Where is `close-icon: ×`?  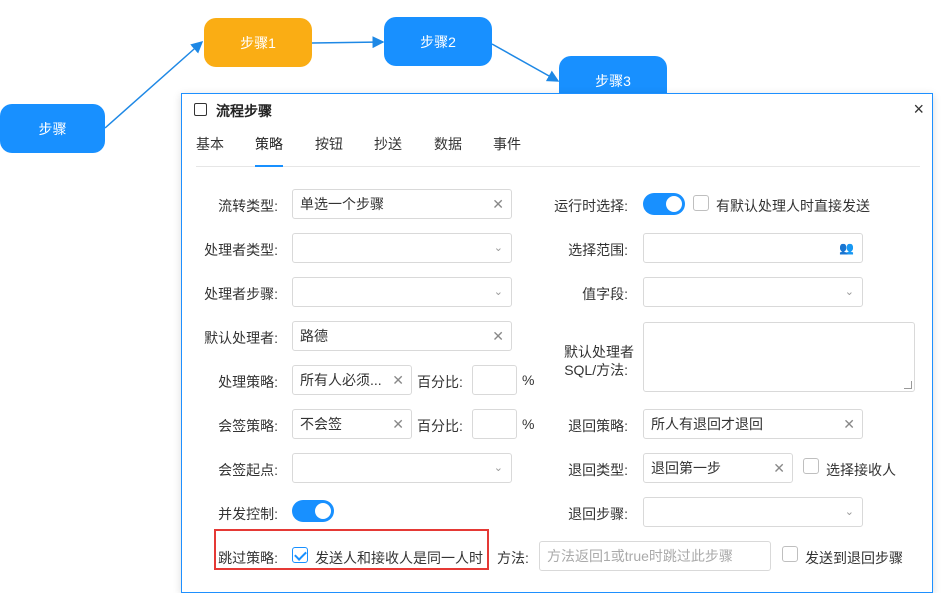
close-icon: × is located at coordinates (918, 109).